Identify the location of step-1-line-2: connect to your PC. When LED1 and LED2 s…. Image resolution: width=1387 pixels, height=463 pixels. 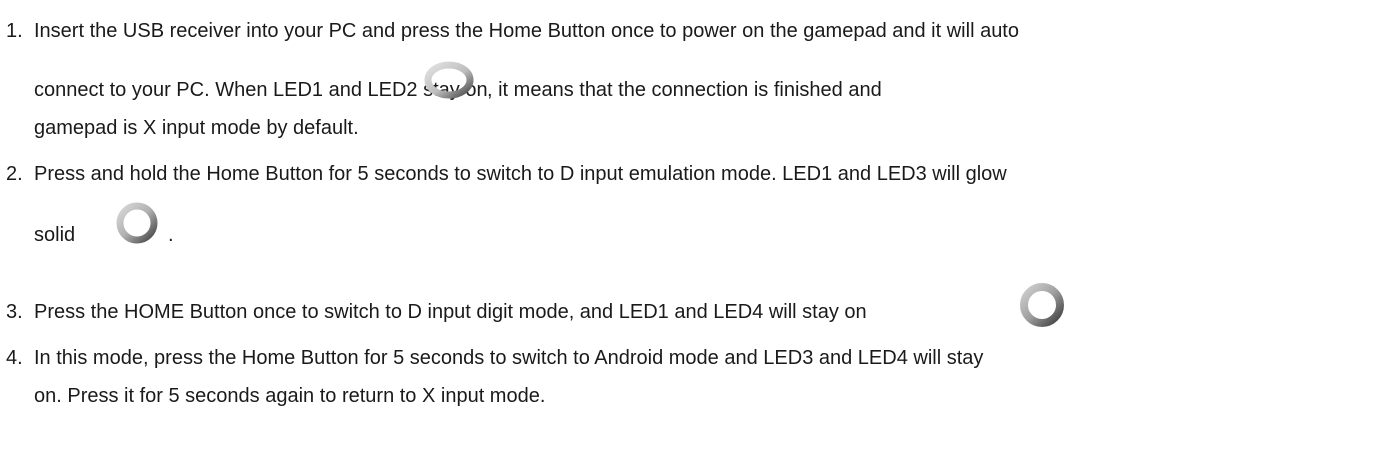
(261, 90).